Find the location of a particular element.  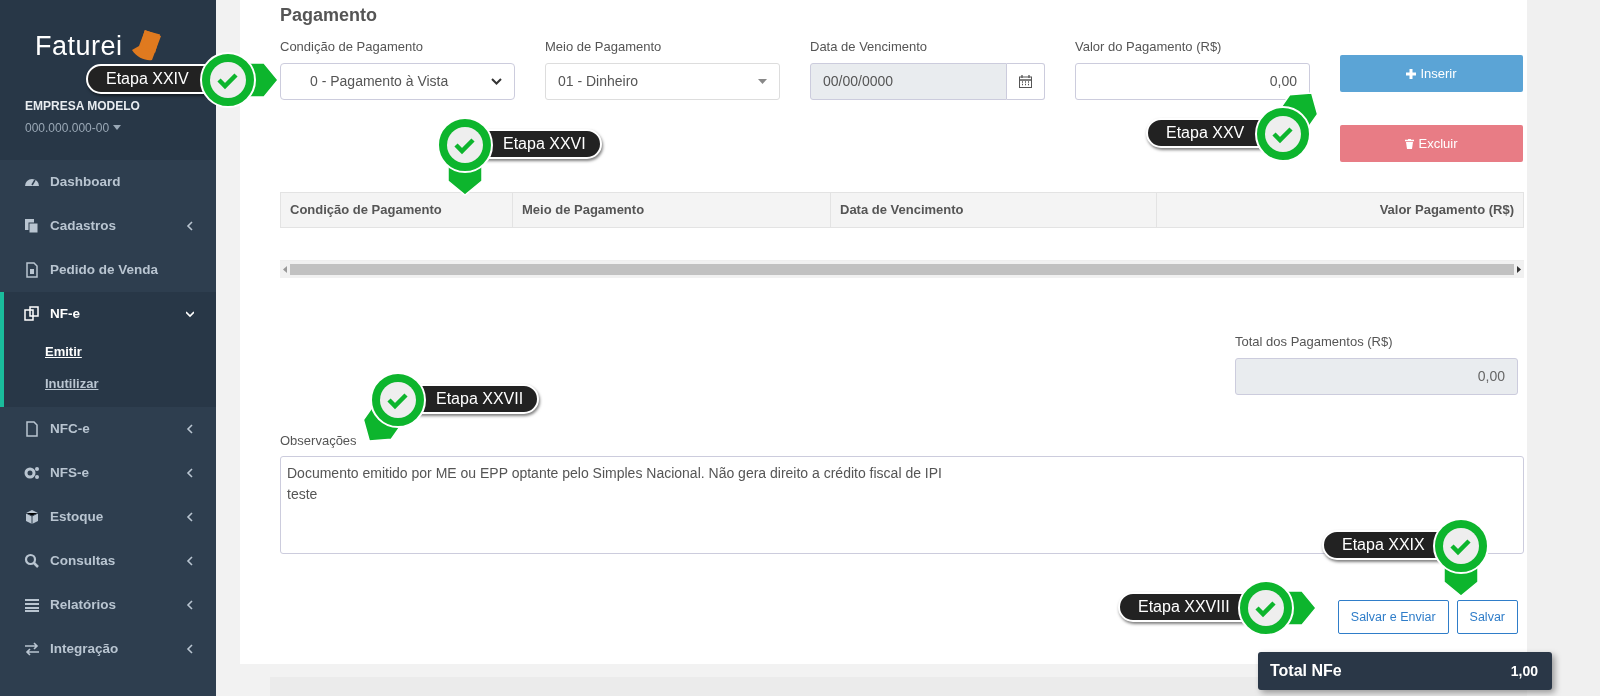

field-label: Meio de Pagamento is located at coordinates (604, 47).